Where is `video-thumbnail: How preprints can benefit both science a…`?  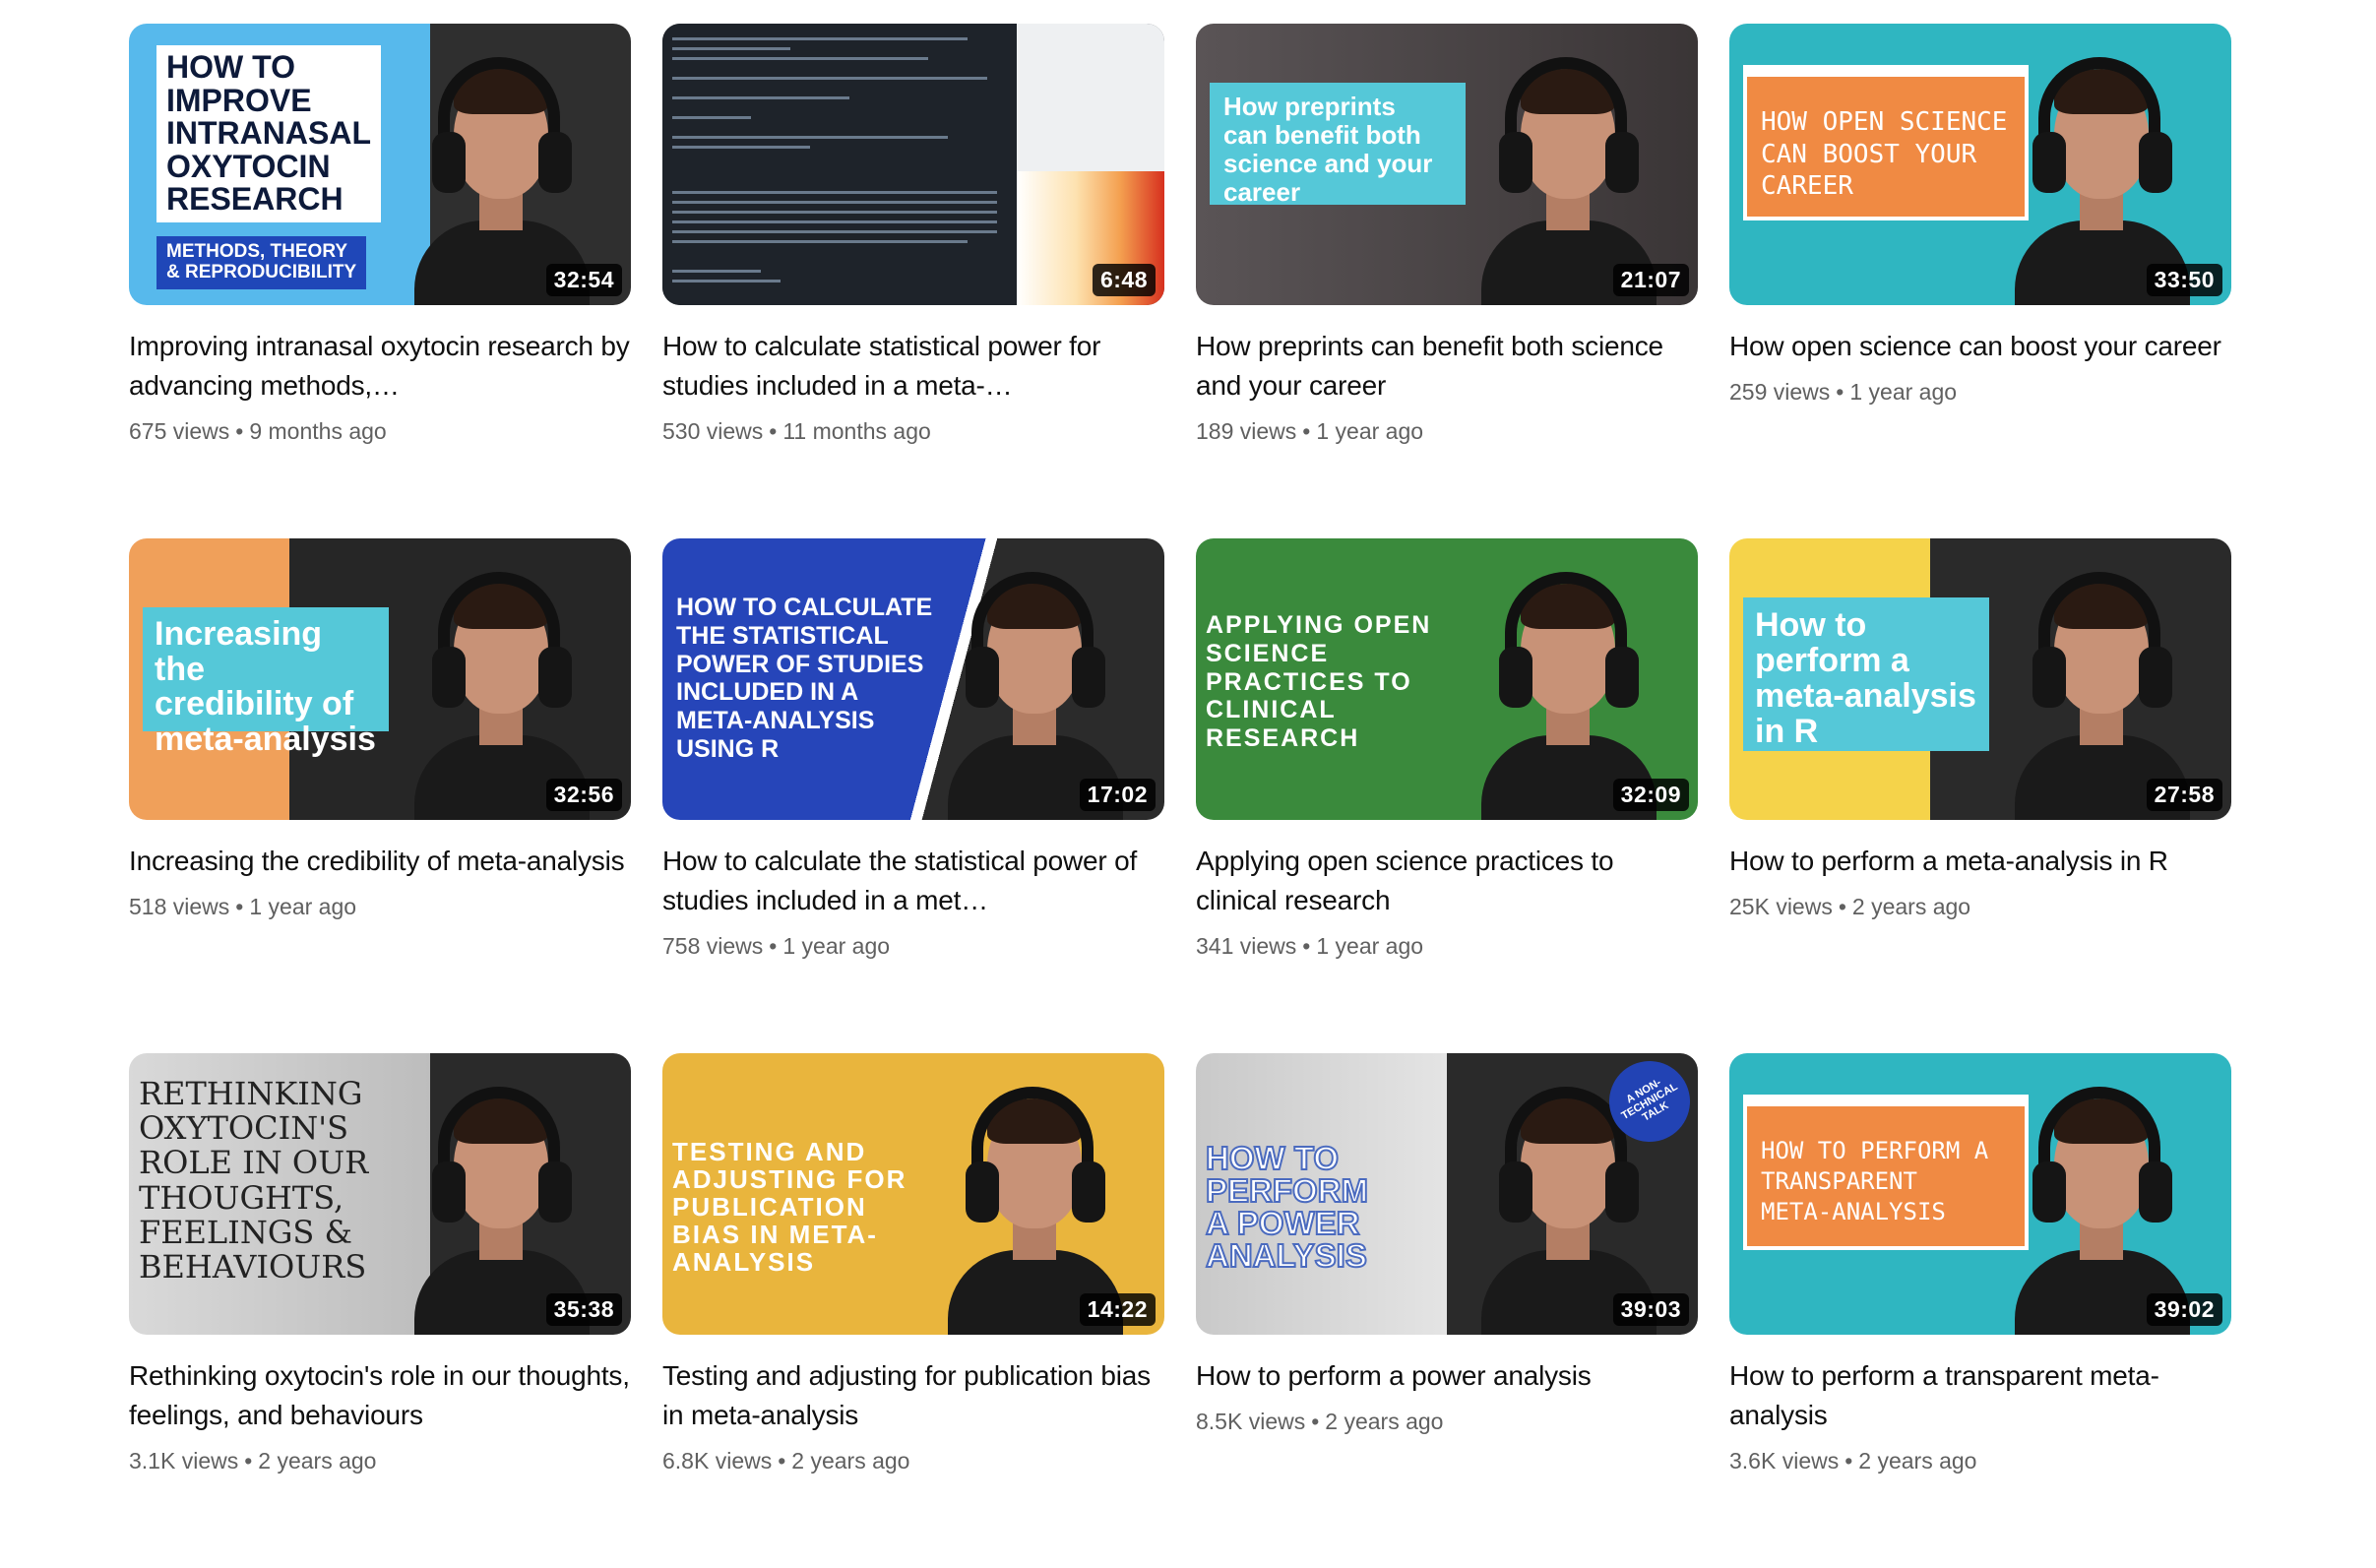 video-thumbnail: How preprints can benefit both science a… is located at coordinates (1447, 164).